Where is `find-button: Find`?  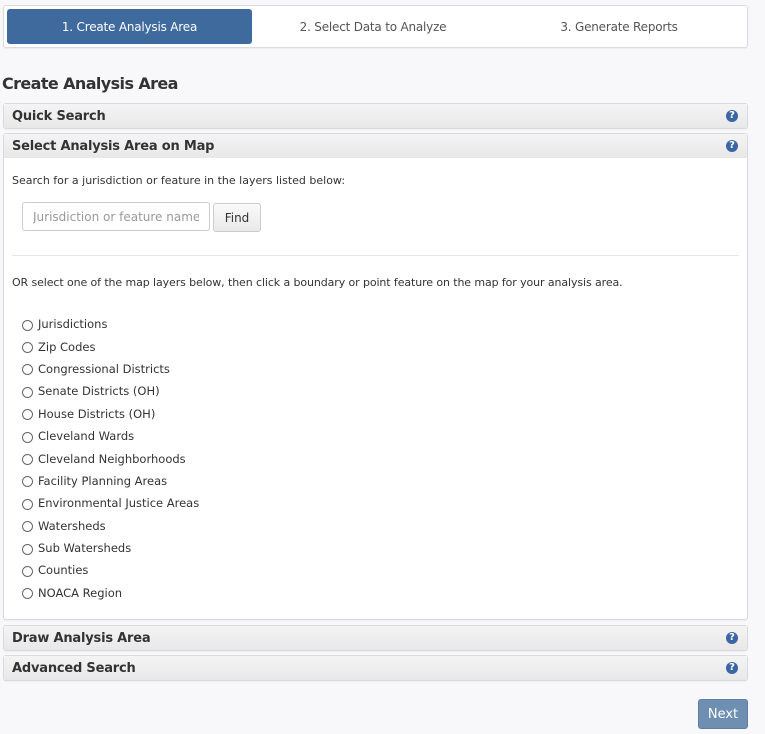 find-button: Find is located at coordinates (237, 217).